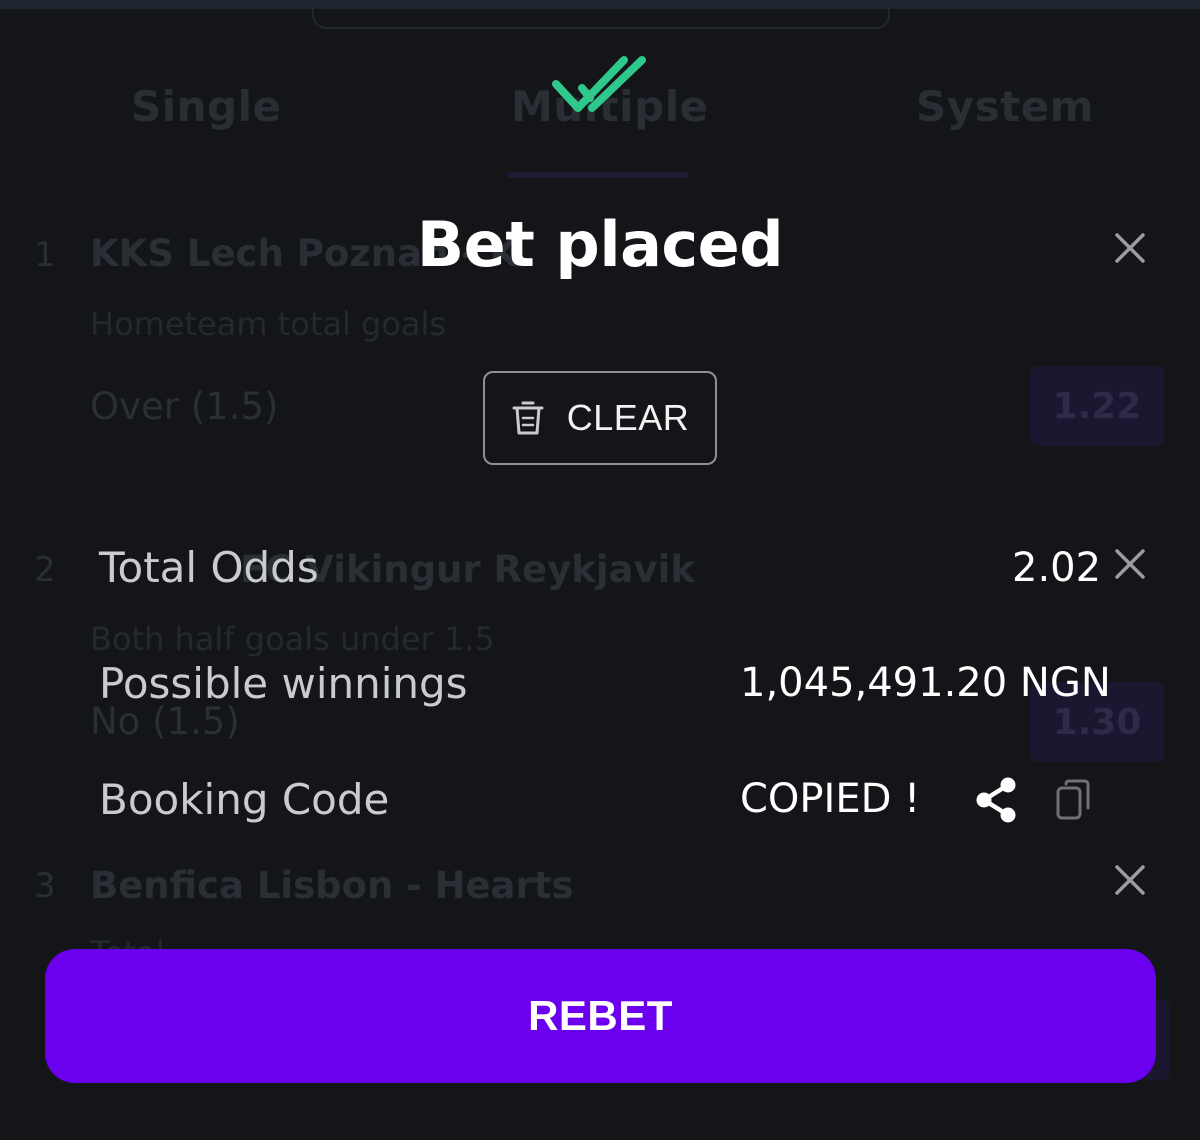  I want to click on selection-odds: 1.22, so click(1097, 406).